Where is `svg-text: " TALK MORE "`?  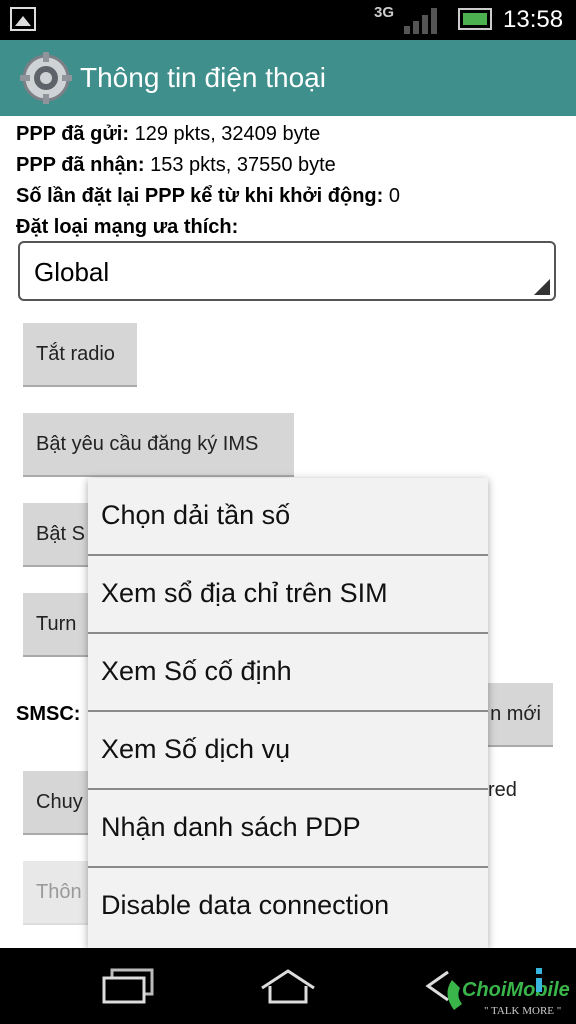
svg-text: " TALK MORE " is located at coordinates (522, 1011).